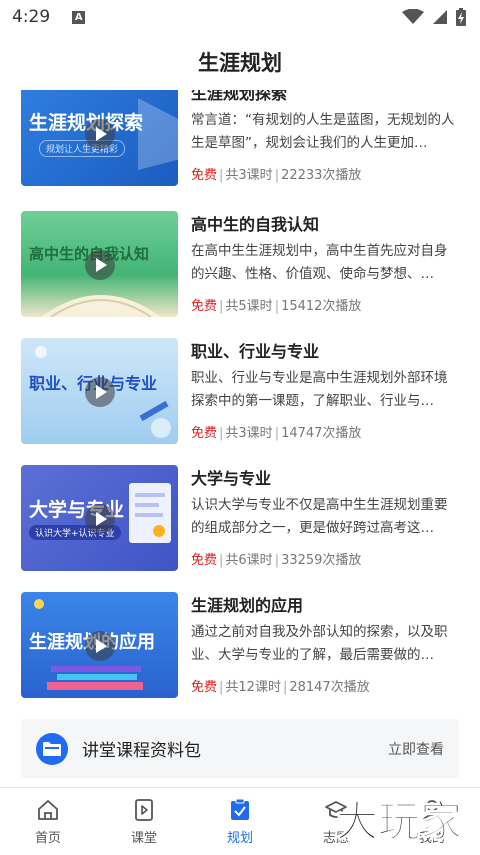 The height and width of the screenshot is (855, 480). I want to click on tab-label: 课堂, so click(143, 838).